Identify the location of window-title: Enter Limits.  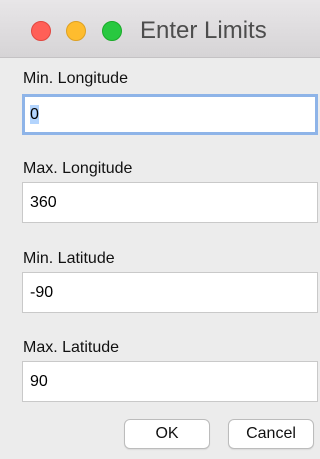
(203, 30).